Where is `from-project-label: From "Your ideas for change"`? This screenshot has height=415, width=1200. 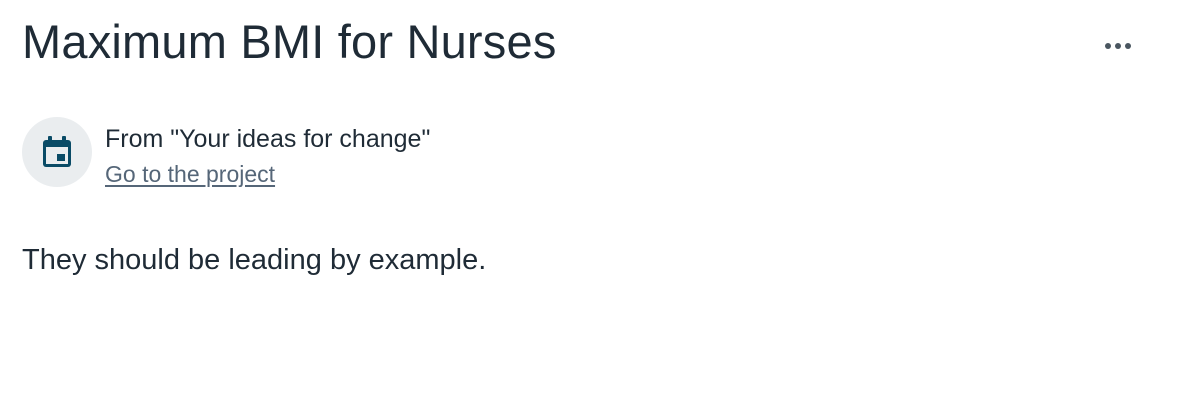 from-project-label: From "Your ideas for change" is located at coordinates (268, 139).